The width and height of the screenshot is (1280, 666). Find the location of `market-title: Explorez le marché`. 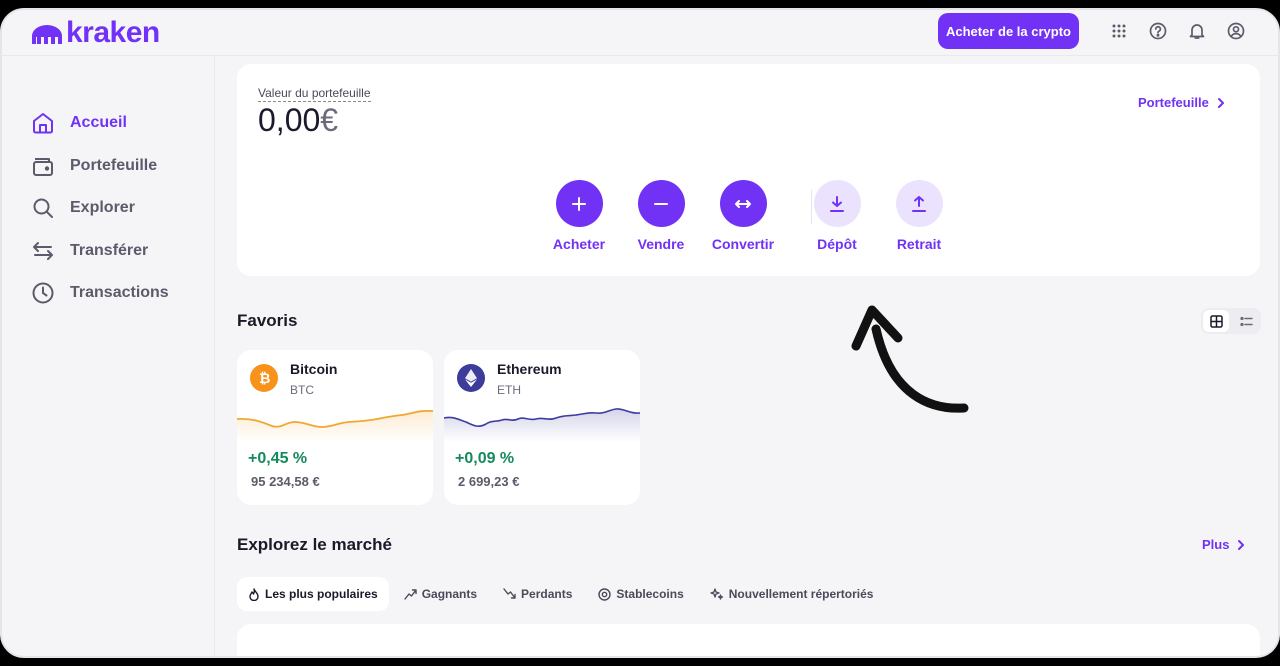

market-title: Explorez le marché is located at coordinates (314, 544).